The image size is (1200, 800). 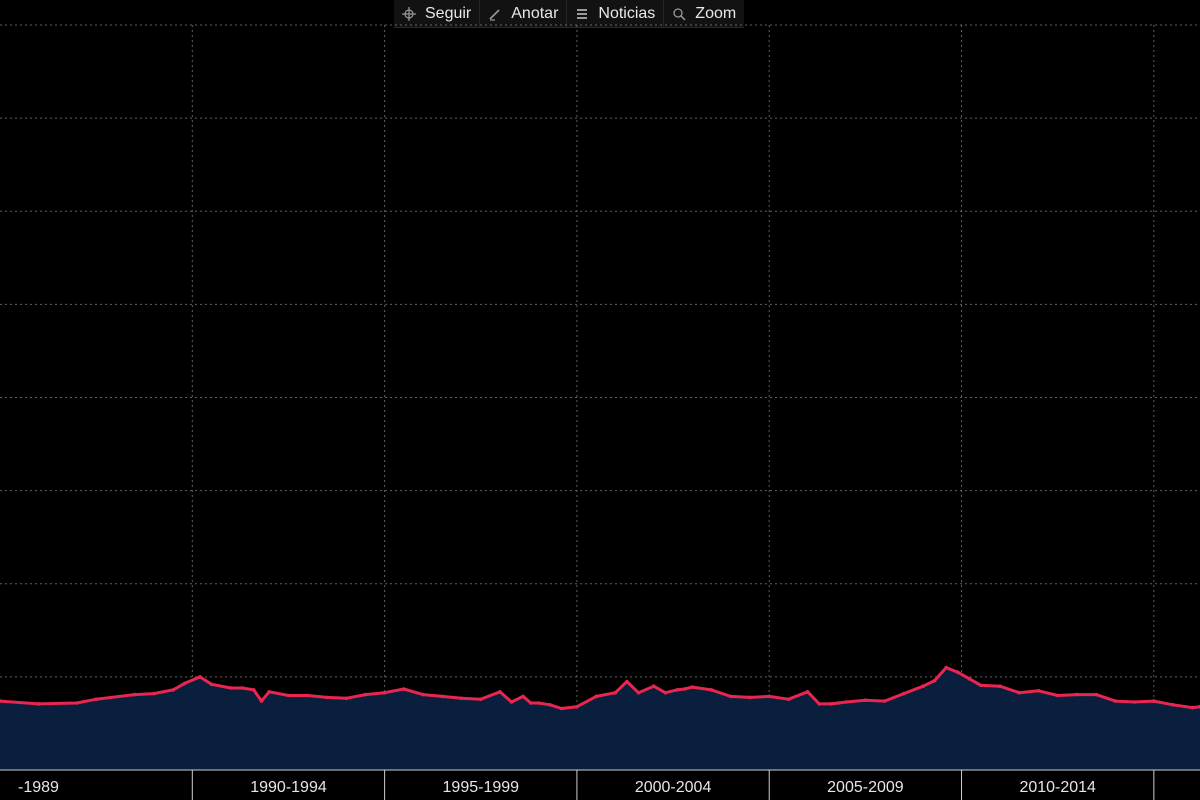 What do you see at coordinates (673, 787) in the screenshot?
I see `x-tick-label: 2000-2004` at bounding box center [673, 787].